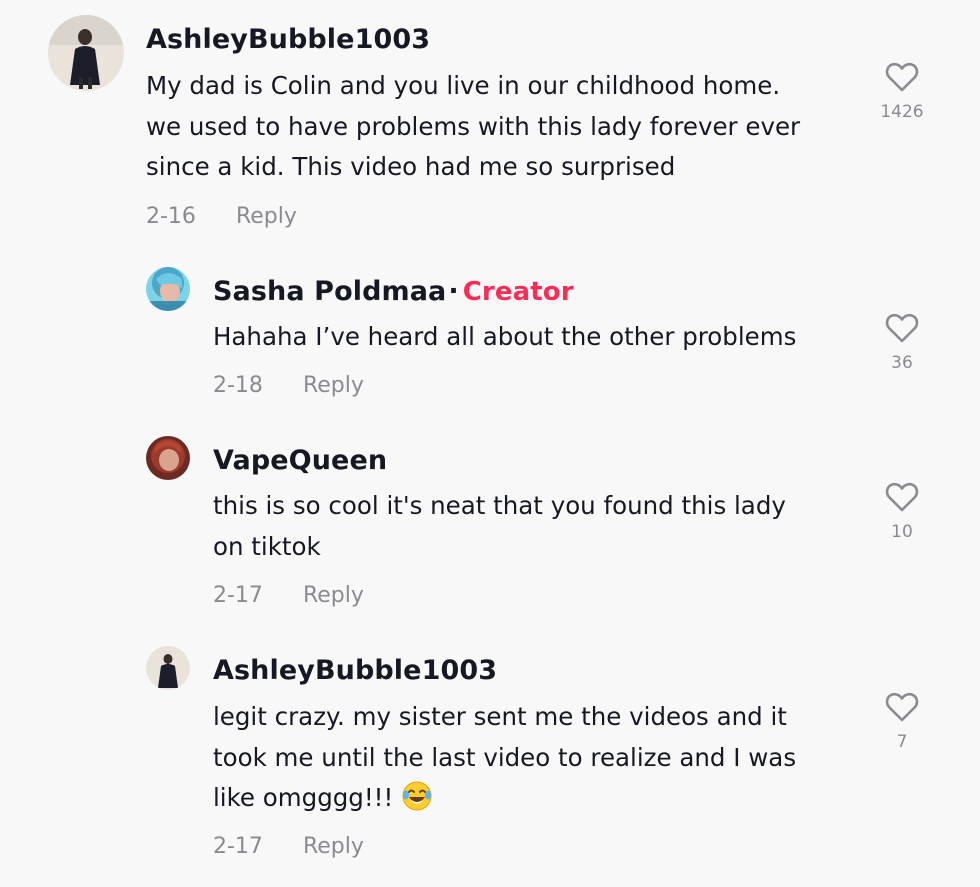 This screenshot has height=887, width=980. Describe the element at coordinates (288, 385) in the screenshot. I see `comment-meta: 2-18 Reply` at that location.